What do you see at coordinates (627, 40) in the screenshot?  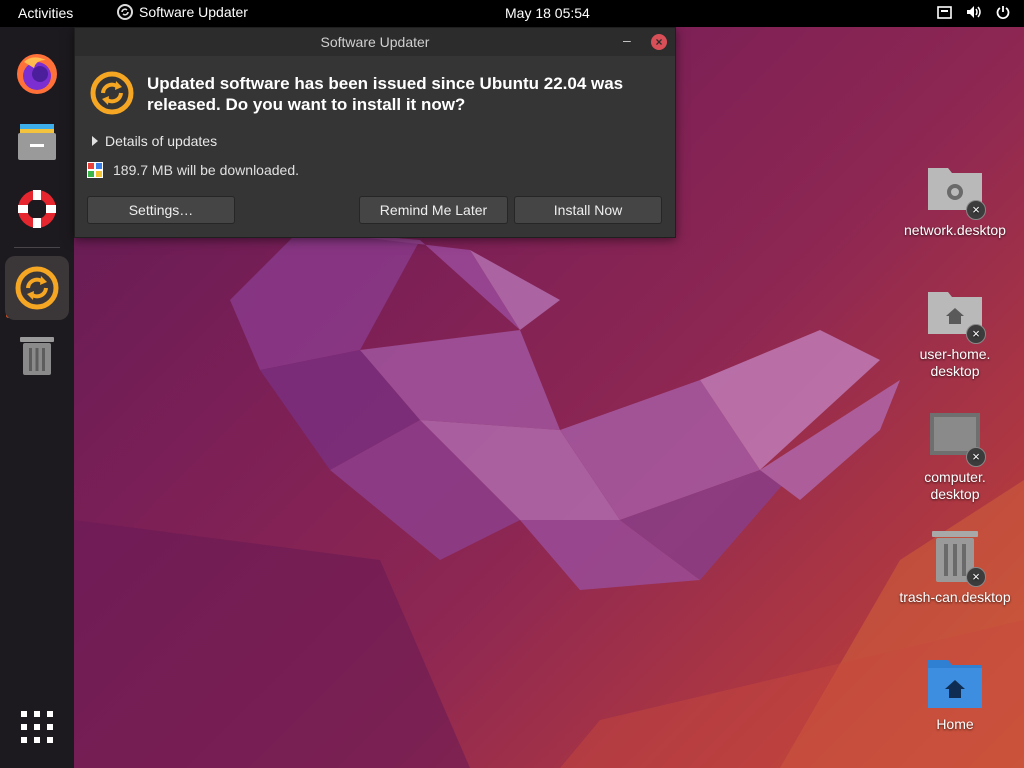 I see `minimize-button: –` at bounding box center [627, 40].